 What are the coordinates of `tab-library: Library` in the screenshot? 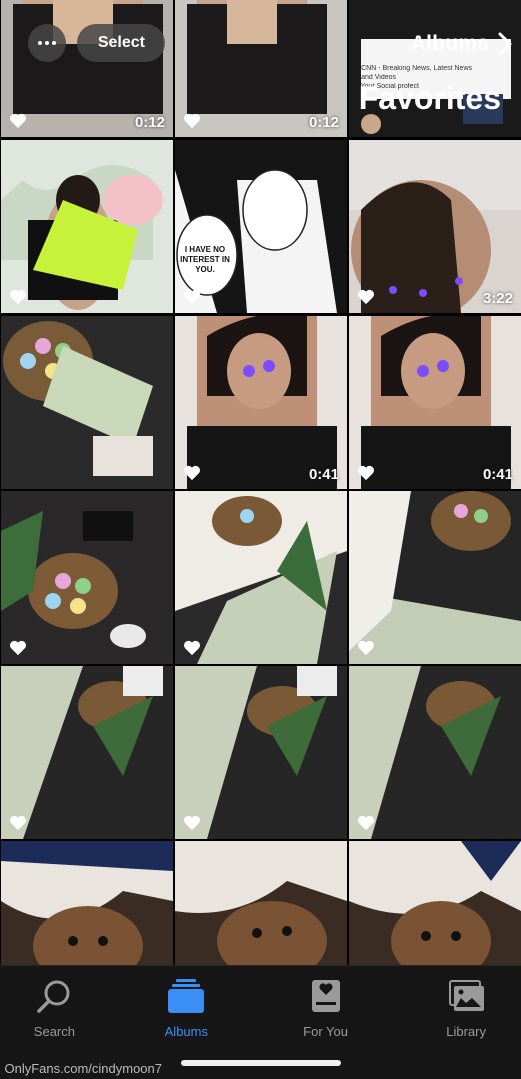 It's located at (466, 1012).